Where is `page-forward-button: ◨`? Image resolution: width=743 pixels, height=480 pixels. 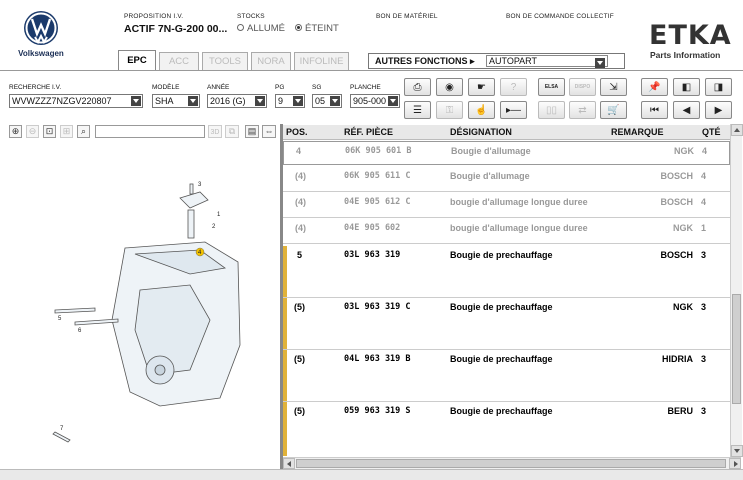
page-forward-button: ◨ is located at coordinates (718, 87).